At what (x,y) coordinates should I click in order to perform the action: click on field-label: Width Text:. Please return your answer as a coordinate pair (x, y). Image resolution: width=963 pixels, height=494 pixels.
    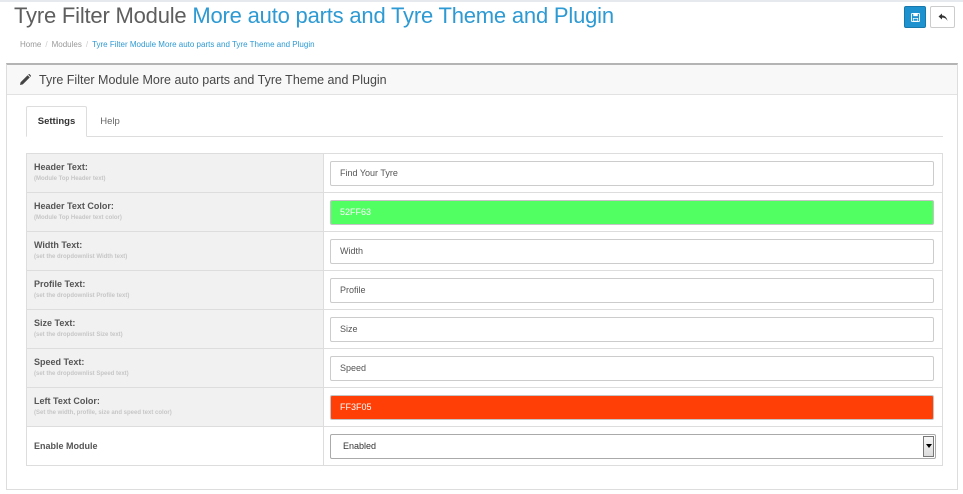
    Looking at the image, I should click on (58, 245).